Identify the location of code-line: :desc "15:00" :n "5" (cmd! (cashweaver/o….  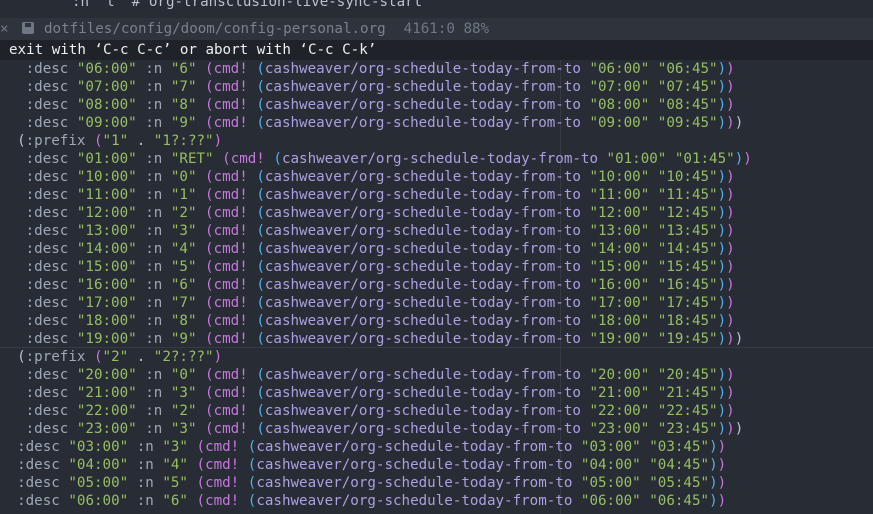
(436, 267).